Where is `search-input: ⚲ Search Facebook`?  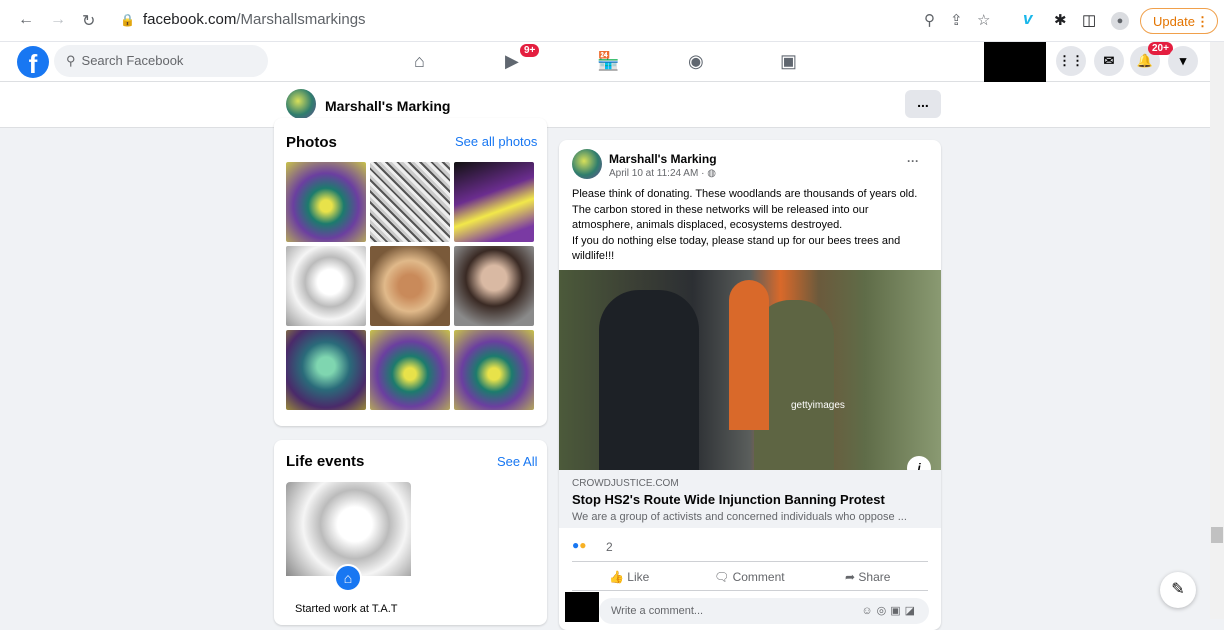
search-input: ⚲ Search Facebook is located at coordinates (161, 61).